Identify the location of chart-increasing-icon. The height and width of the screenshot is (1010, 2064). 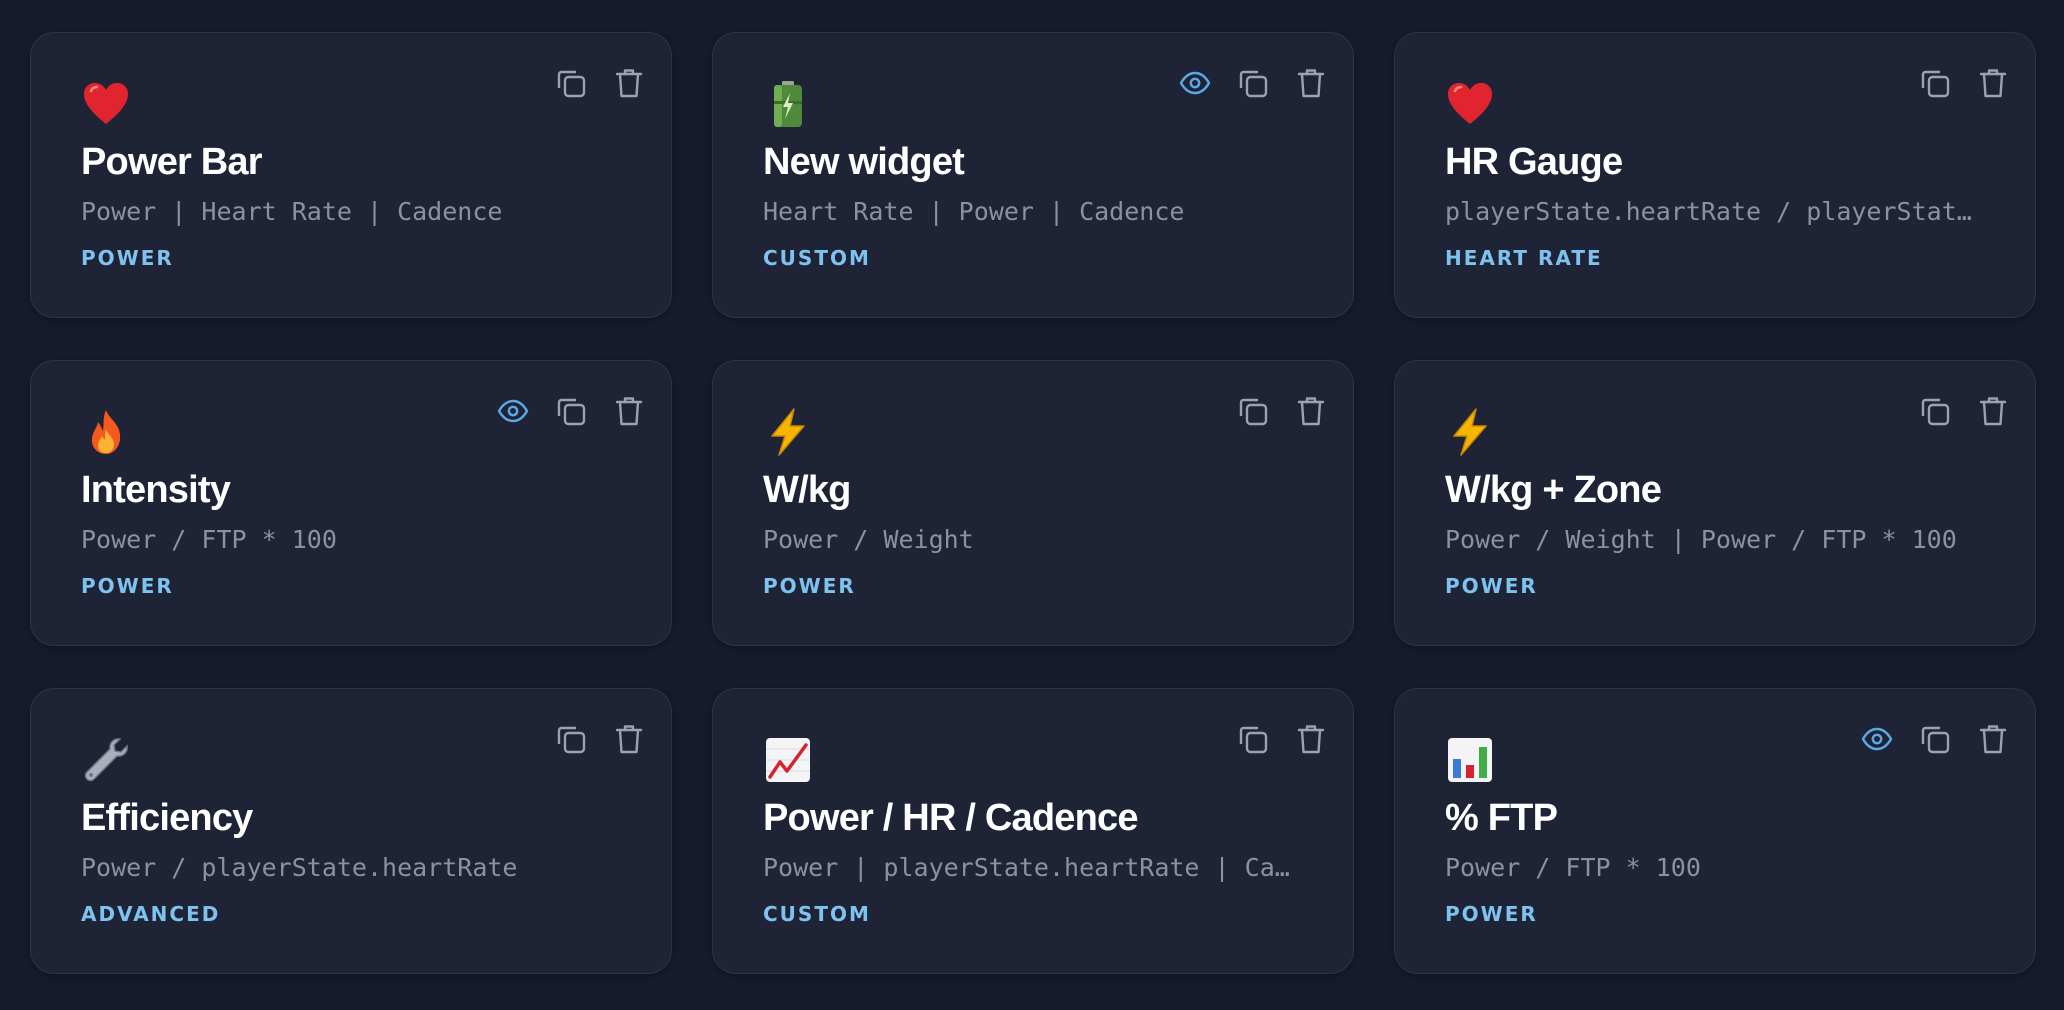
(788, 760).